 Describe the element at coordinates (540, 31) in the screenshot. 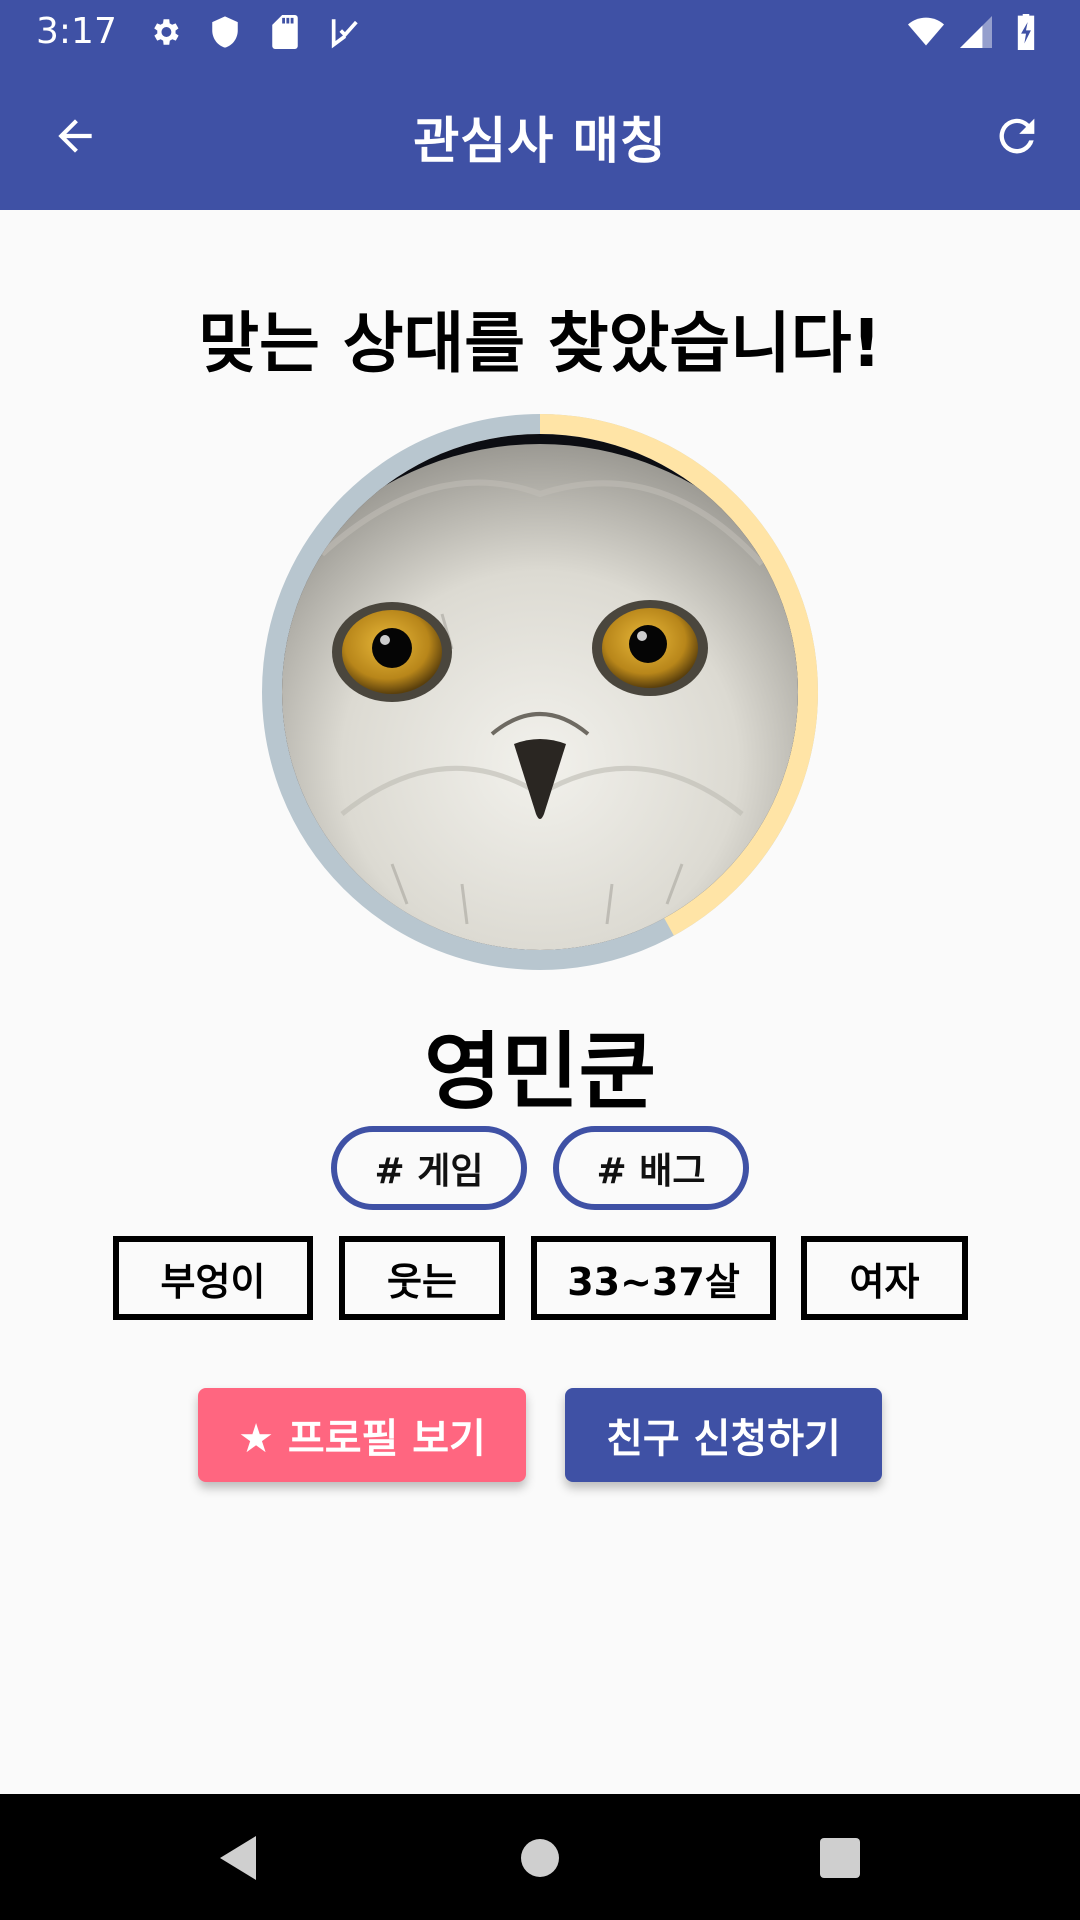

I see `status-bar: 3:17` at that location.